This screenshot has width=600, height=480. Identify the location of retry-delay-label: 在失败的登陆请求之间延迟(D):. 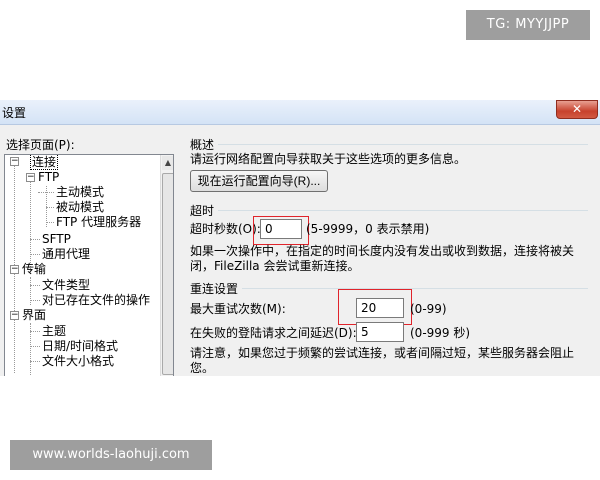
(273, 333).